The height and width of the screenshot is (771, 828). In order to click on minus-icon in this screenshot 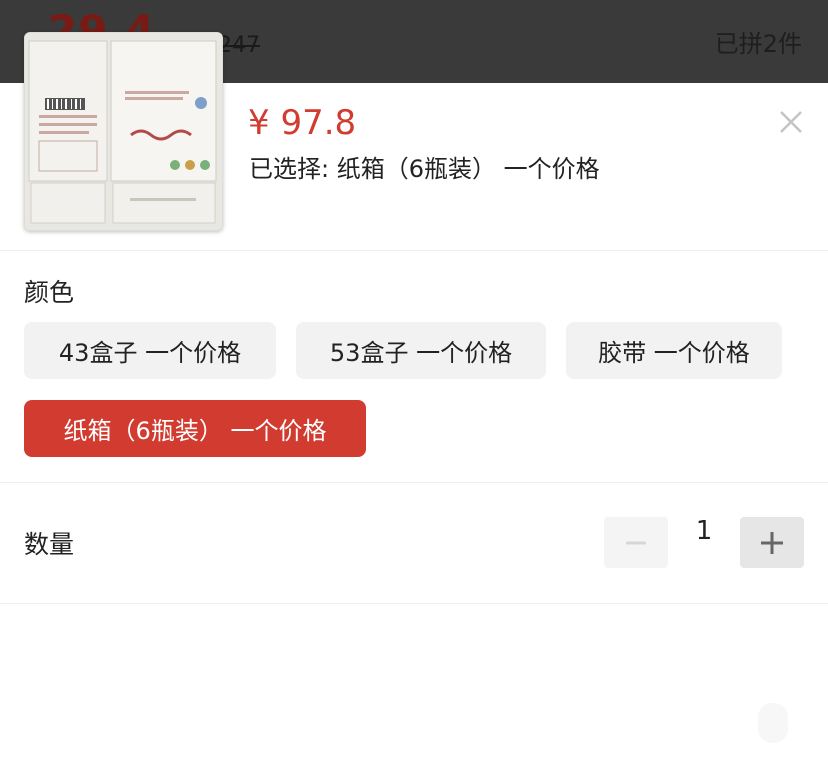, I will do `click(636, 542)`.